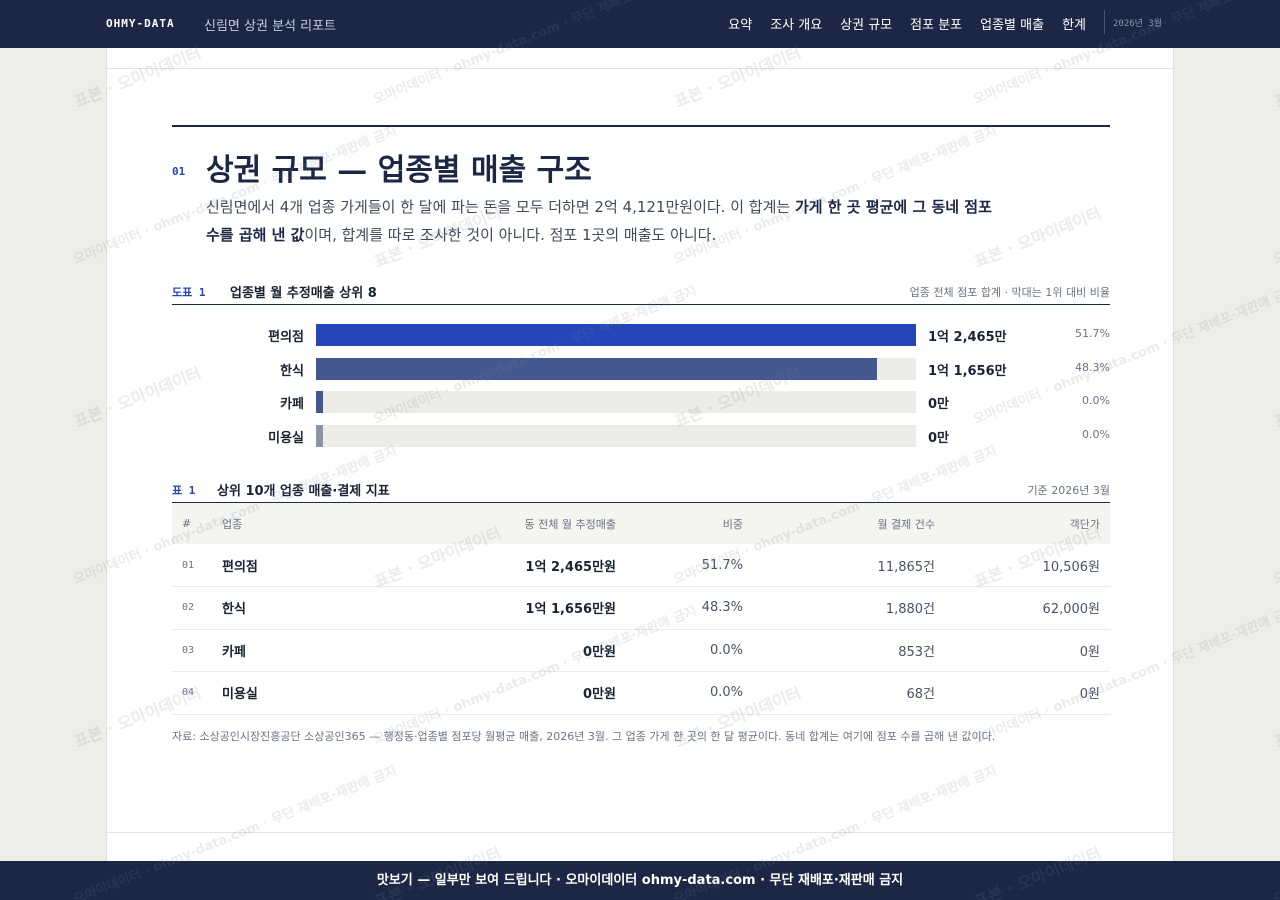 Image resolution: width=1280 pixels, height=900 pixels. Describe the element at coordinates (732, 524) in the screenshot. I see `col-share: 비중` at that location.